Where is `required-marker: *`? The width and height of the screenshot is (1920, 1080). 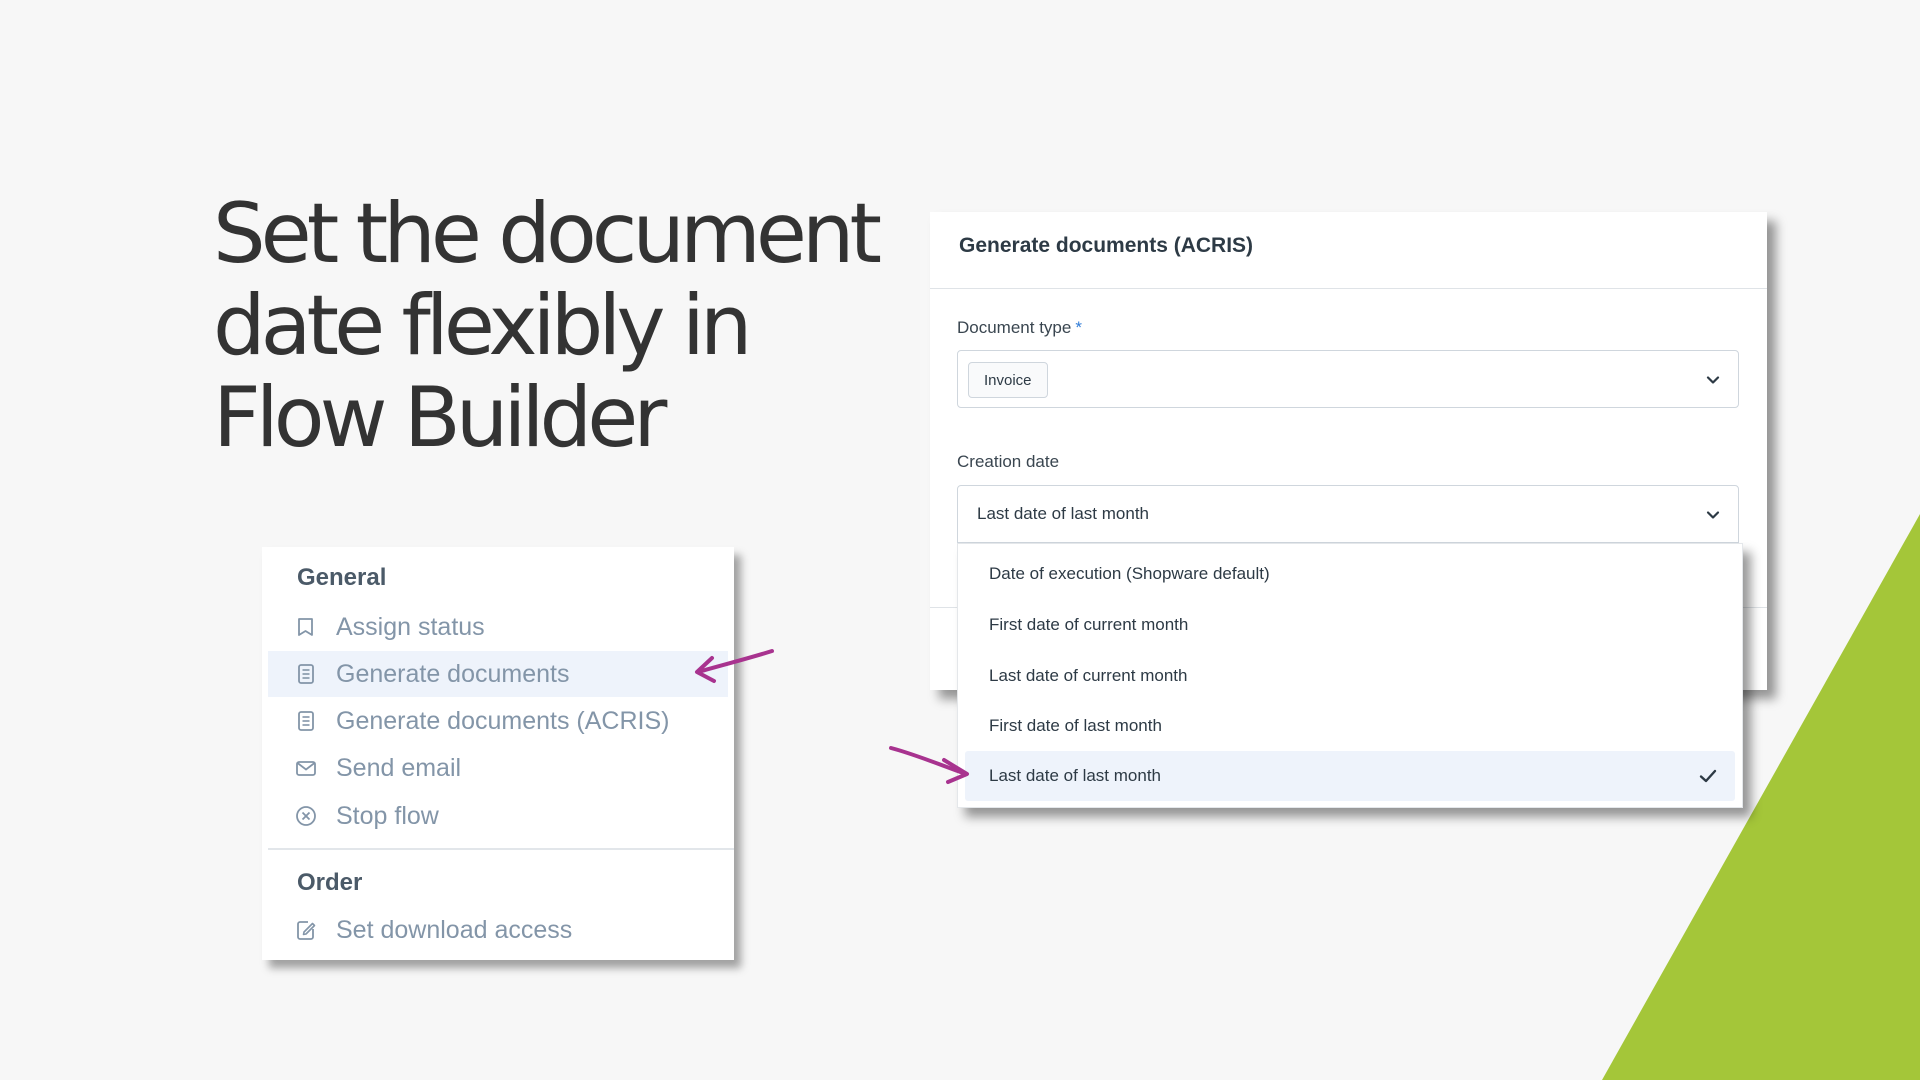
required-marker: * is located at coordinates (1078, 327).